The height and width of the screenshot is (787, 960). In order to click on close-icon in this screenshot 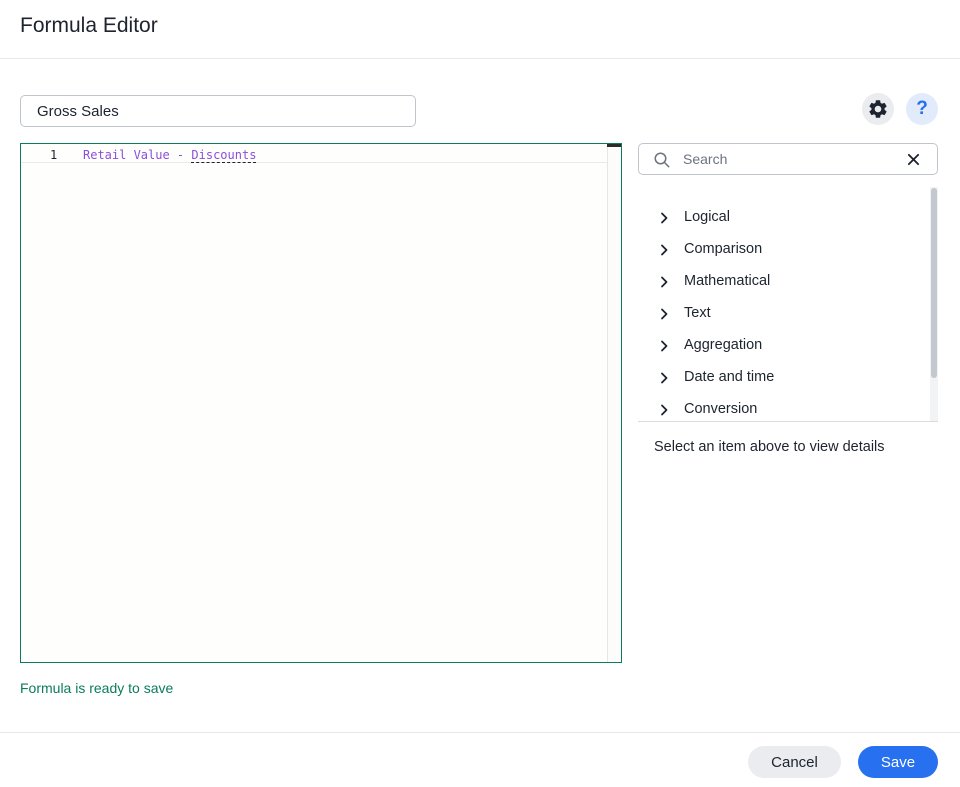, I will do `click(913, 159)`.